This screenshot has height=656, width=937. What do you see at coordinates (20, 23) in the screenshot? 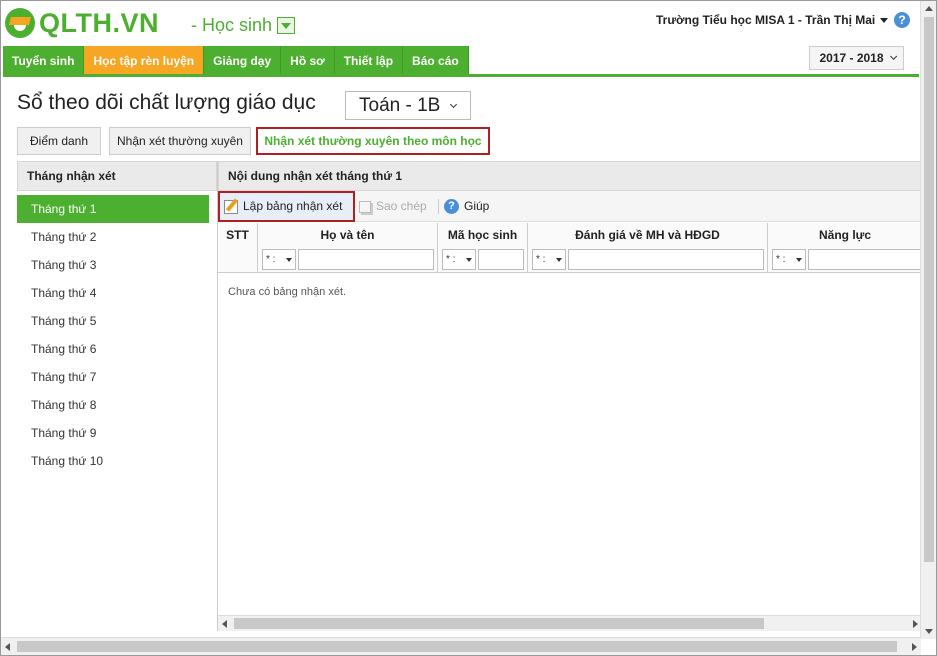
I see `graduation-cap-icon` at bounding box center [20, 23].